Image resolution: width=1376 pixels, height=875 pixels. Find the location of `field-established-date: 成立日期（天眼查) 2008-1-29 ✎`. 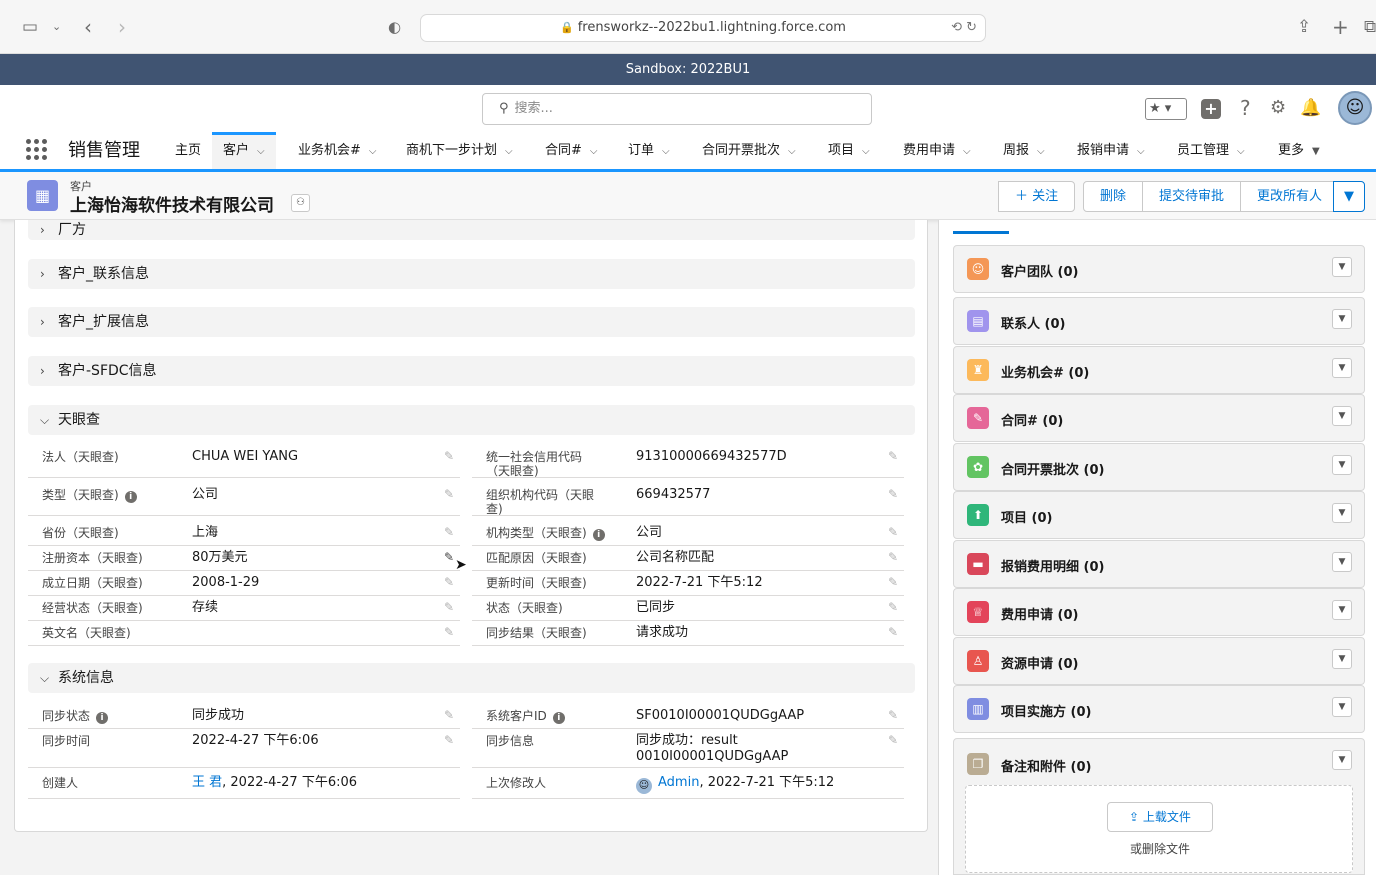

field-established-date: 成立日期（天眼查) 2008-1-29 ✎ is located at coordinates (244, 584).